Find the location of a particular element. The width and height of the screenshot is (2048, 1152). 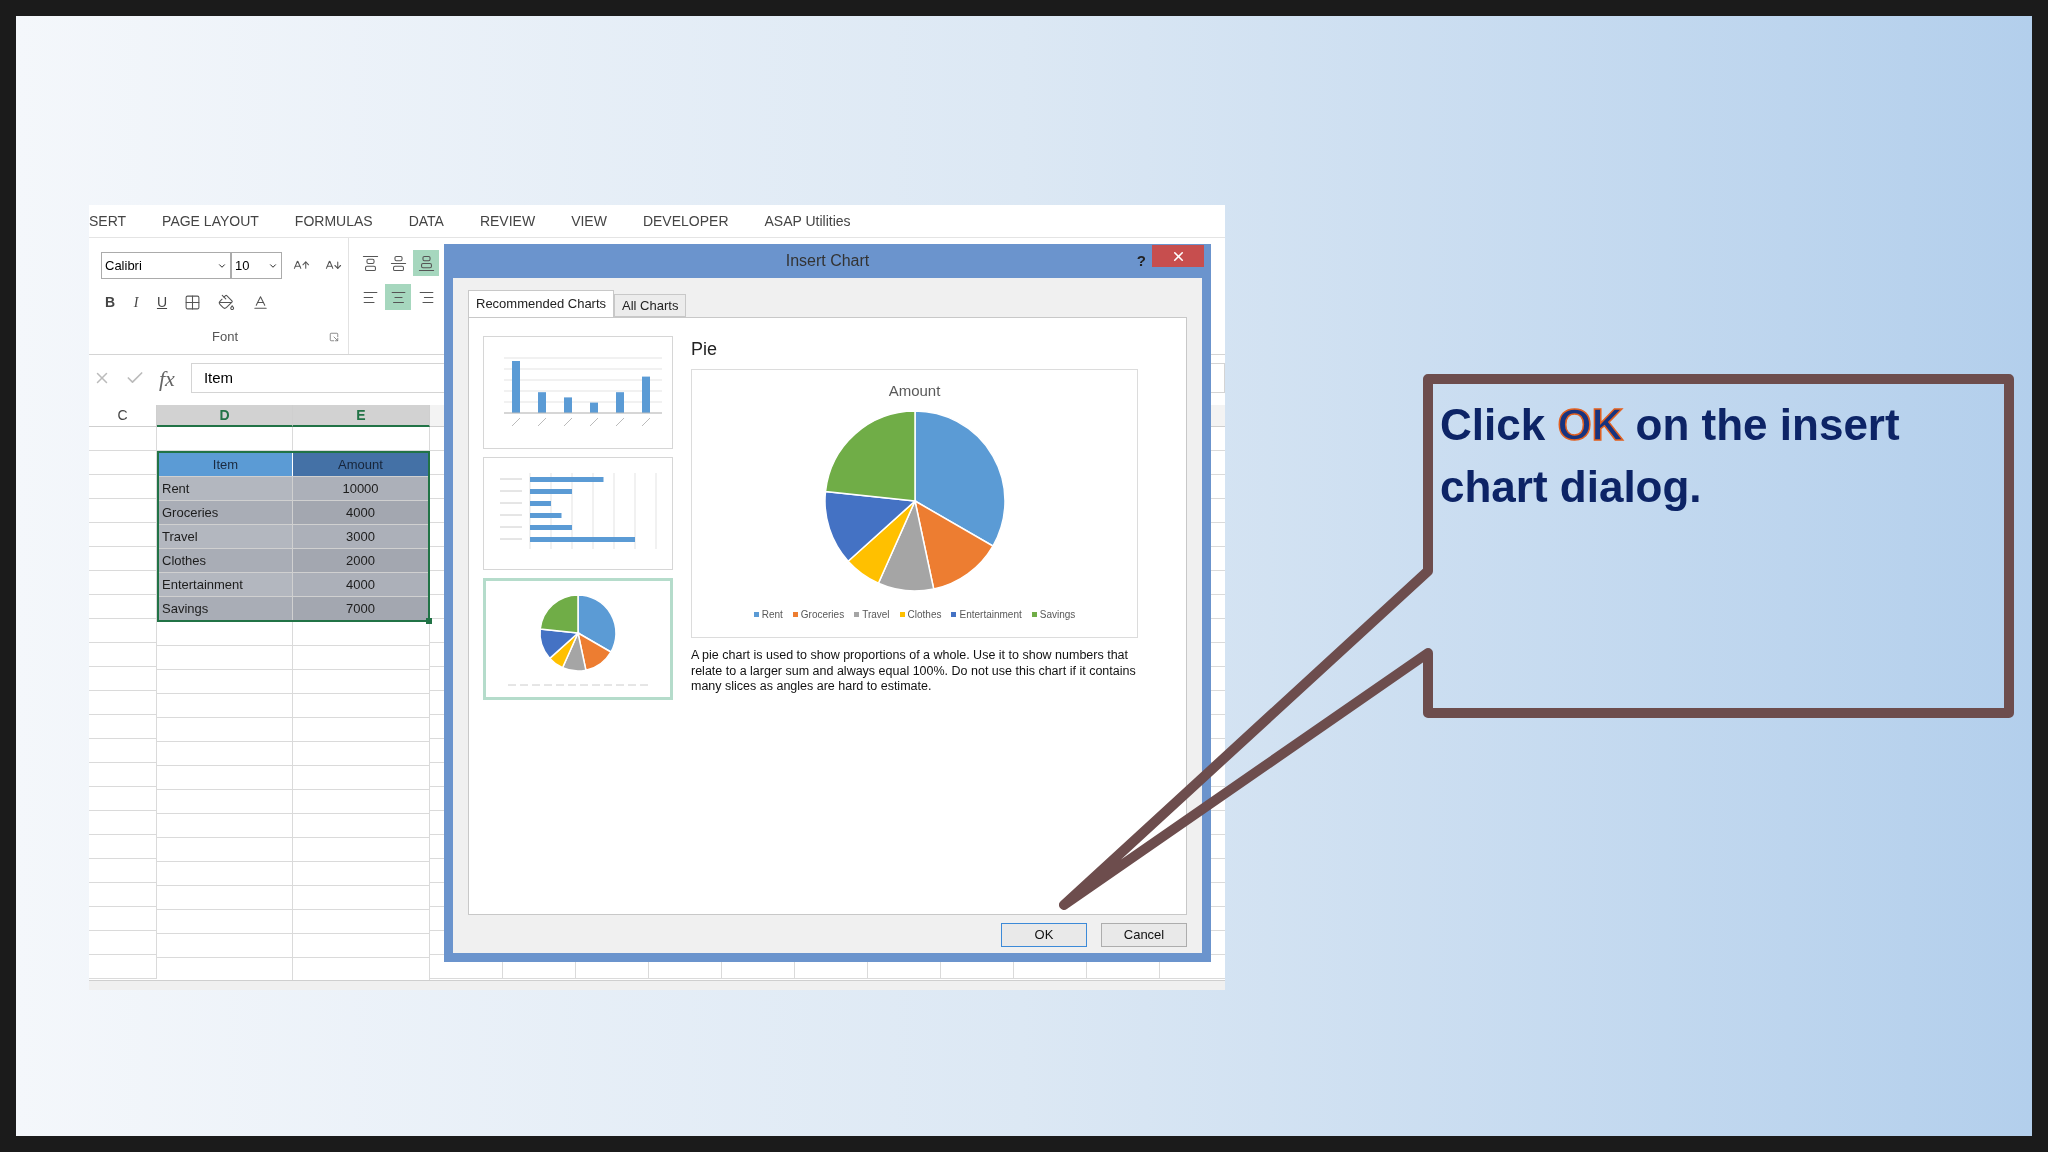

close-button is located at coordinates (1178, 256).